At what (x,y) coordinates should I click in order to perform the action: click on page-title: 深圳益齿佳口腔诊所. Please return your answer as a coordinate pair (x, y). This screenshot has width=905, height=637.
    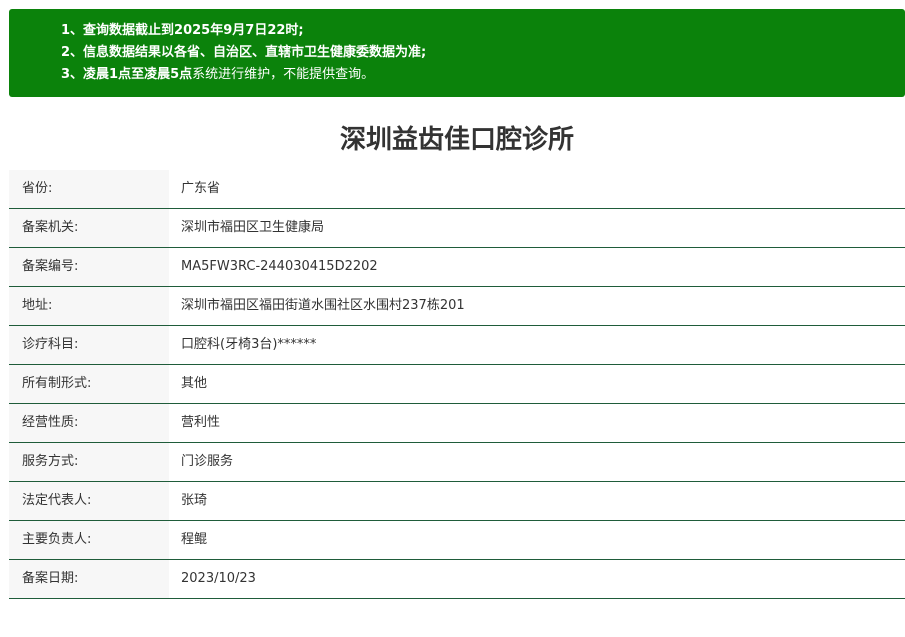
    Looking at the image, I should click on (456, 140).